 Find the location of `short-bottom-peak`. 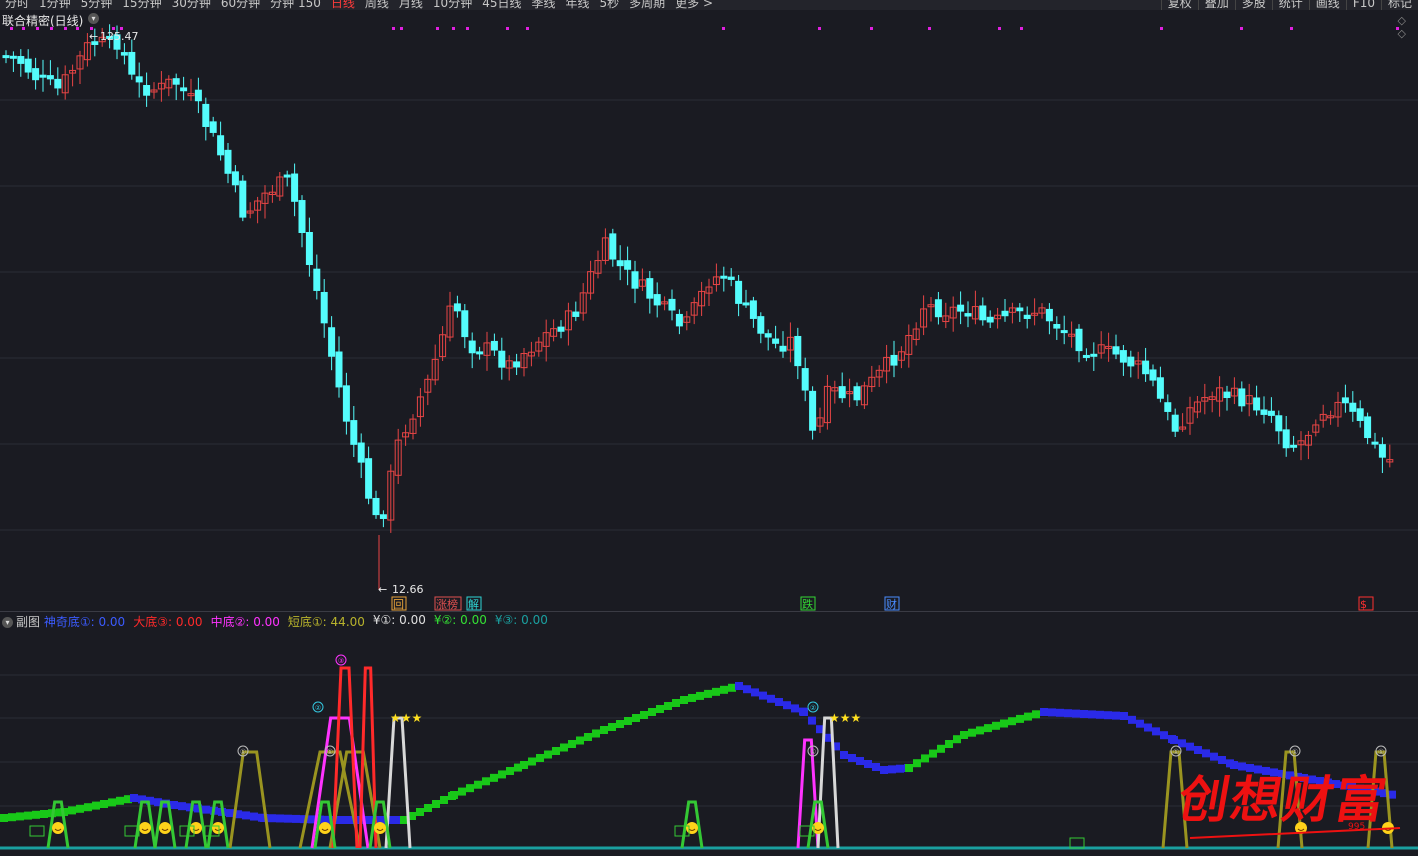

short-bottom-peak is located at coordinates (330, 799).